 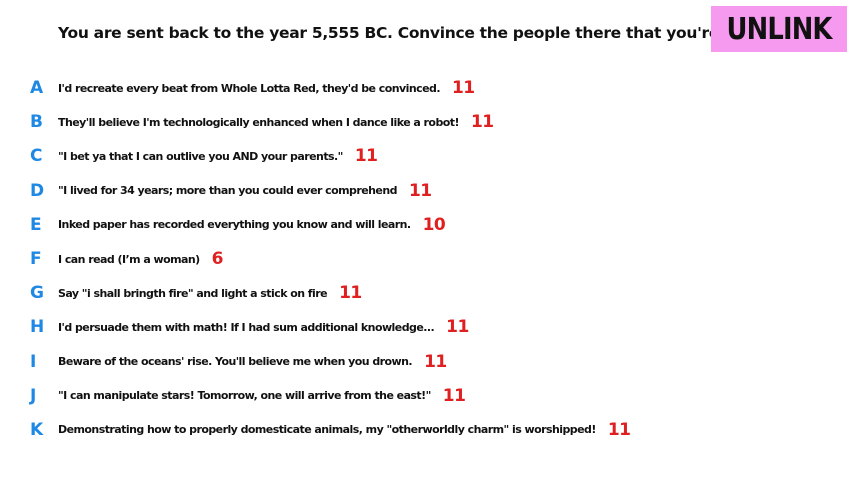 I want to click on answer-letter: J, so click(x=33, y=395).